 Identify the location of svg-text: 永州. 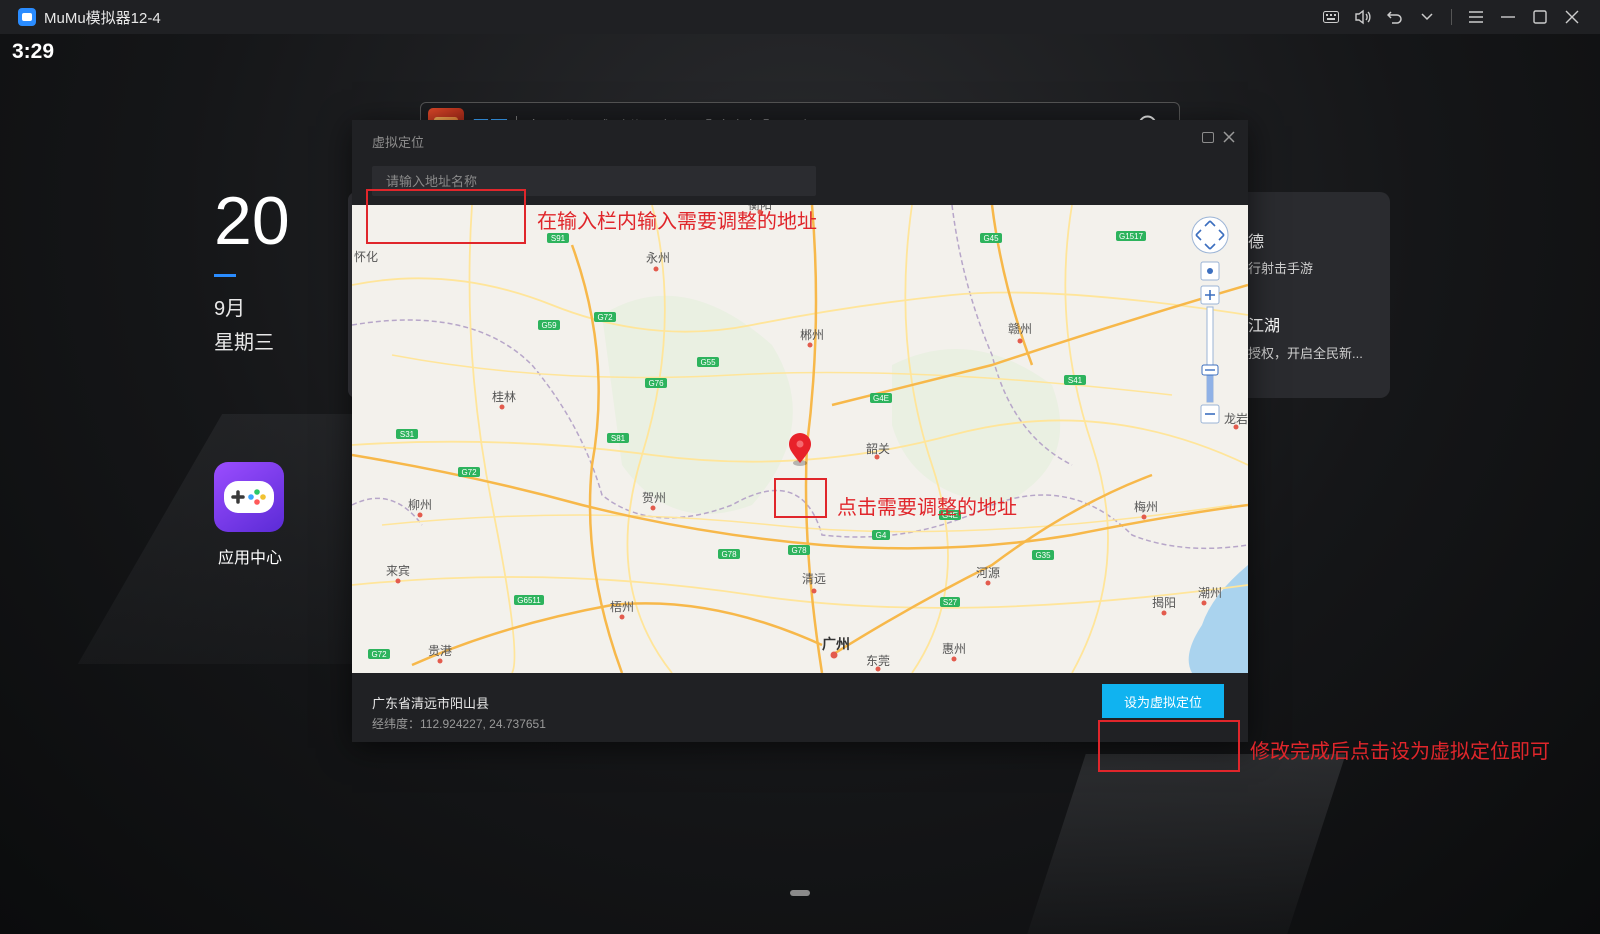
(658, 258).